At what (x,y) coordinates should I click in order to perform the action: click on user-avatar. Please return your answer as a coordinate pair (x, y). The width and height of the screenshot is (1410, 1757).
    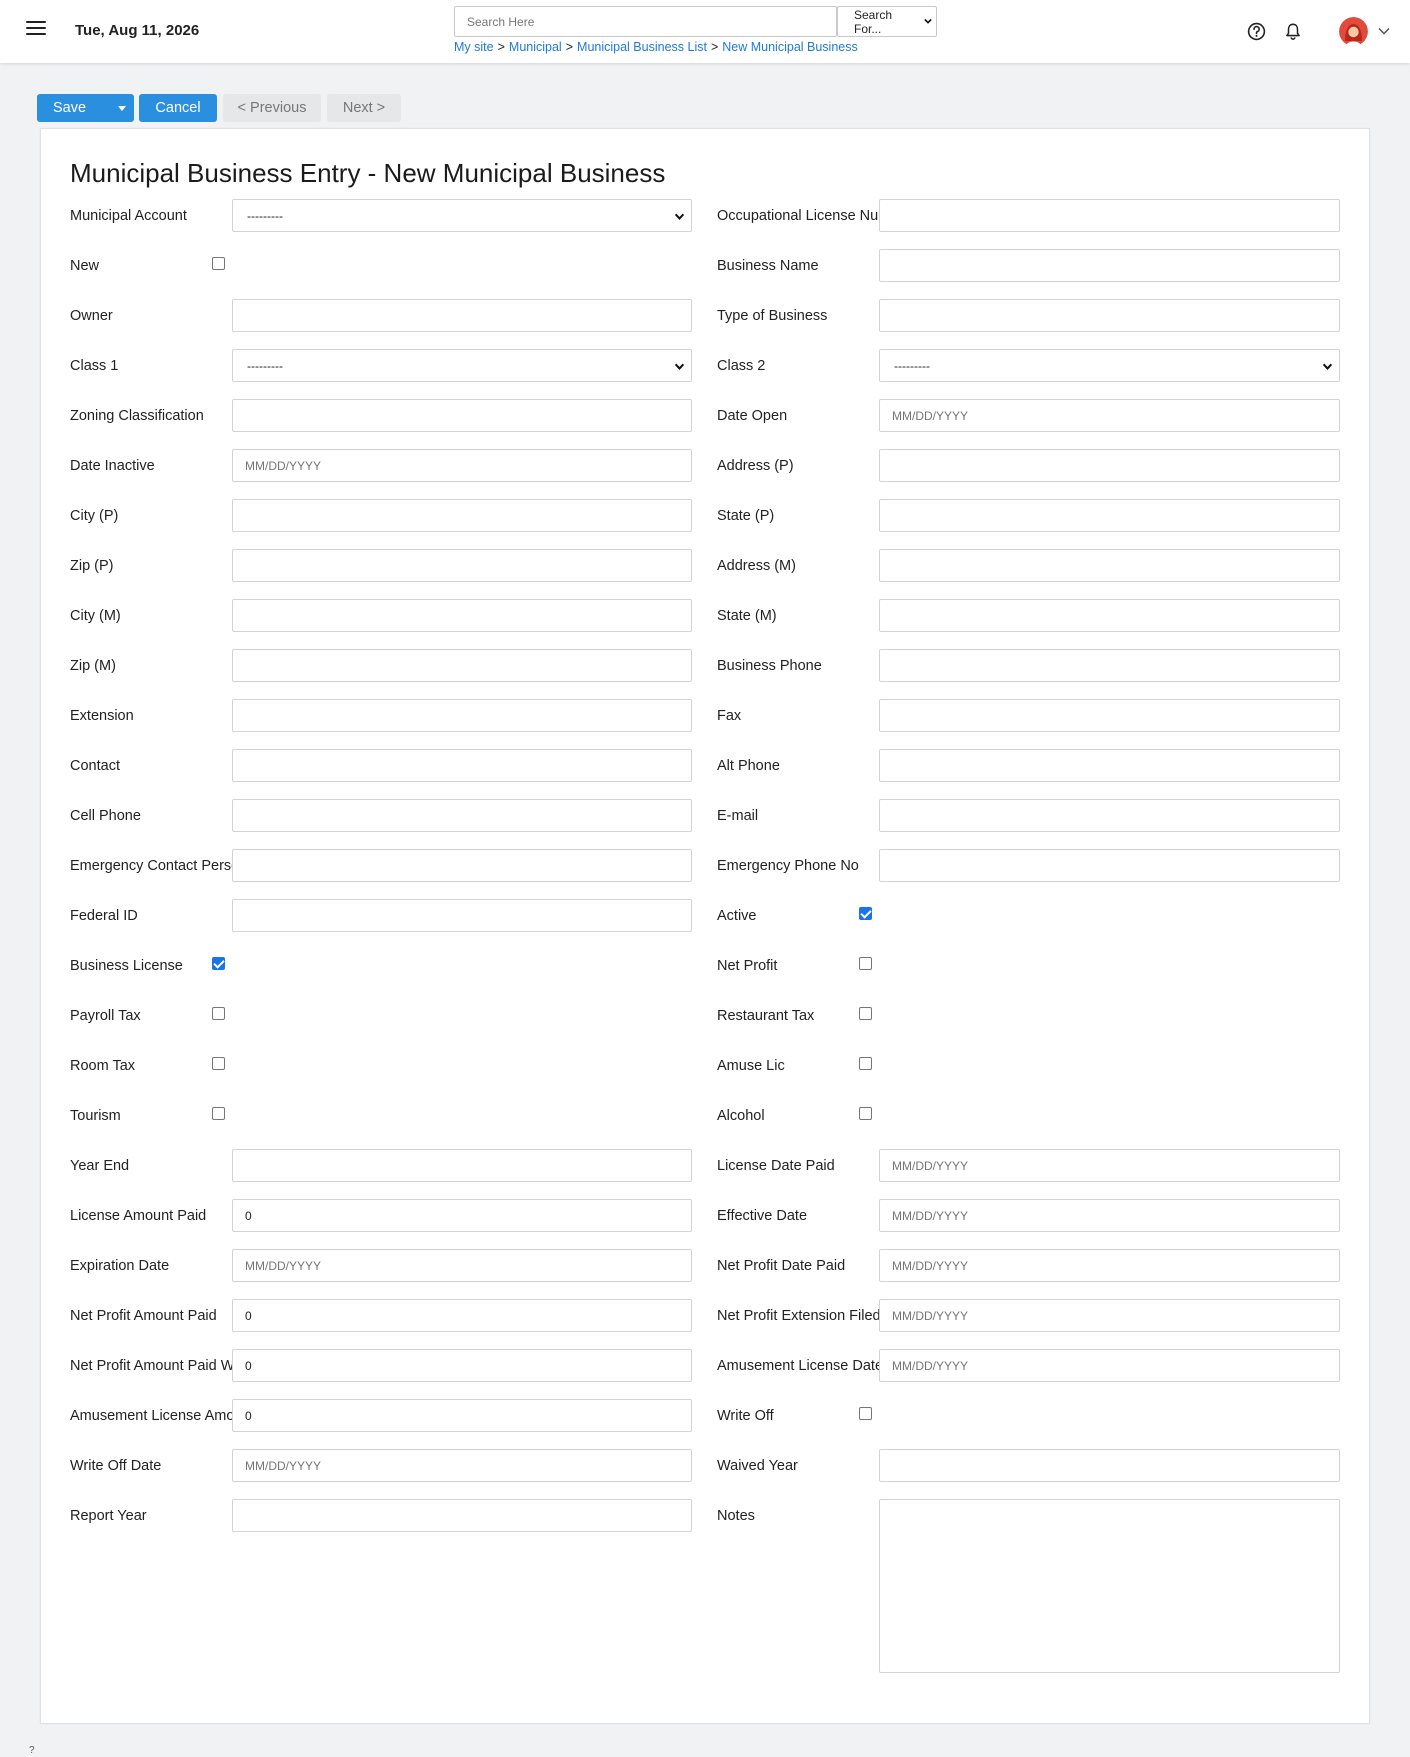
    Looking at the image, I should click on (1353, 31).